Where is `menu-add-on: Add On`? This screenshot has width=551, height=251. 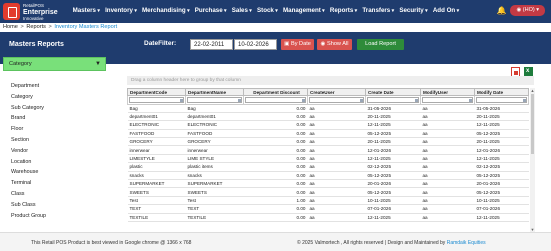
menu-add-on: Add On is located at coordinates (445, 10).